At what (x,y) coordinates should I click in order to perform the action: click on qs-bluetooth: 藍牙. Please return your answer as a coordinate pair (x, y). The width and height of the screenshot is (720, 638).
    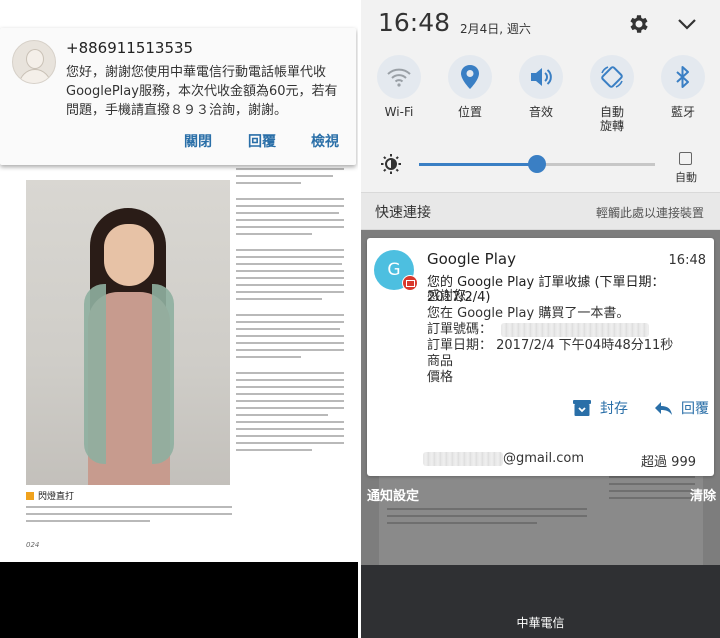
    Looking at the image, I should click on (683, 87).